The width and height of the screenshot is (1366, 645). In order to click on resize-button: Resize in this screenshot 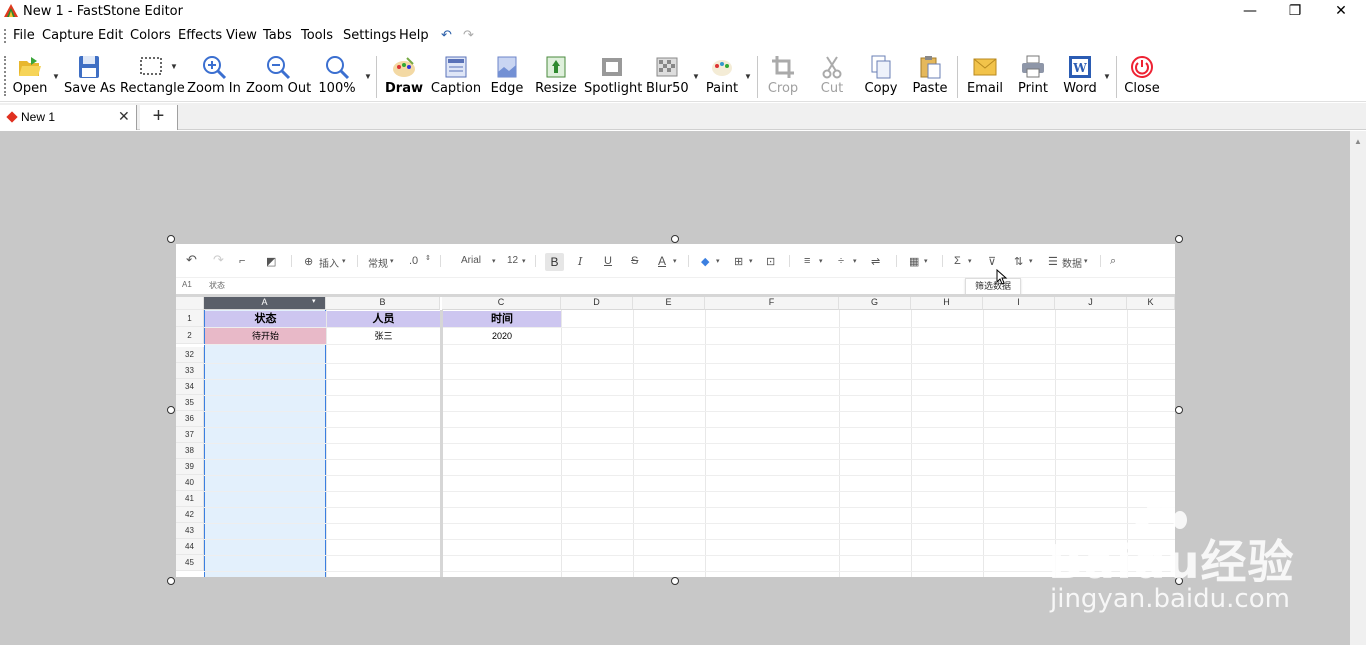, I will do `click(556, 75)`.